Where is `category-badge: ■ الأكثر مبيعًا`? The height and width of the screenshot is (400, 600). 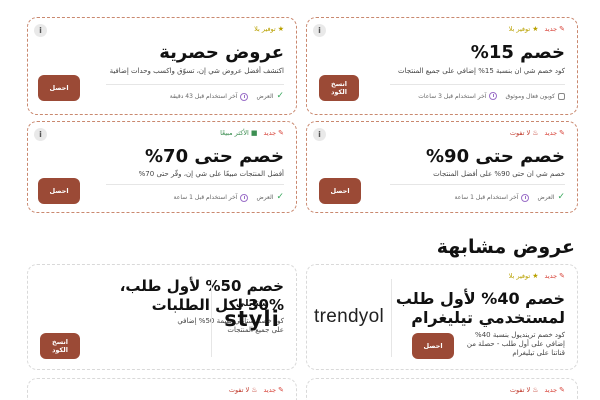 category-badge: ■ الأكثر مبيعًا is located at coordinates (238, 133).